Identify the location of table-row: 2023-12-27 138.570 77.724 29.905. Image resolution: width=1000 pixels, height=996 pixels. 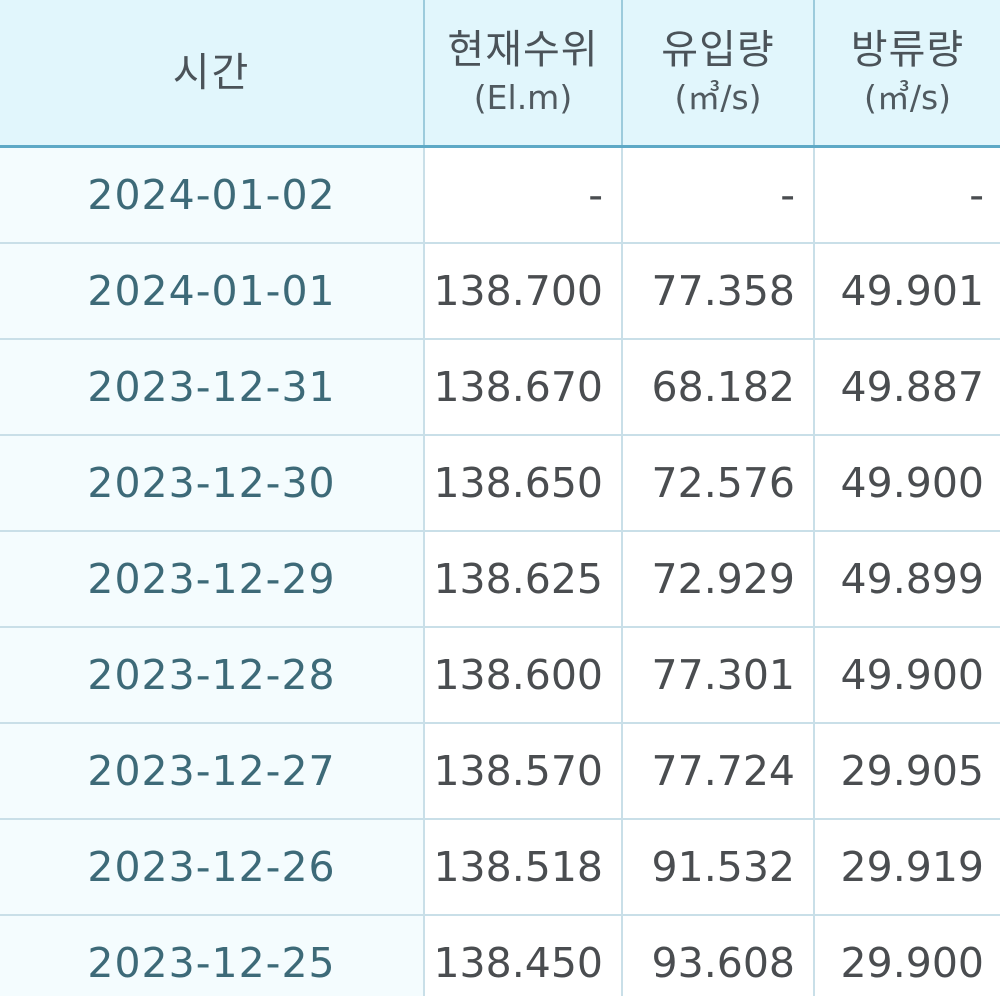
(500, 771).